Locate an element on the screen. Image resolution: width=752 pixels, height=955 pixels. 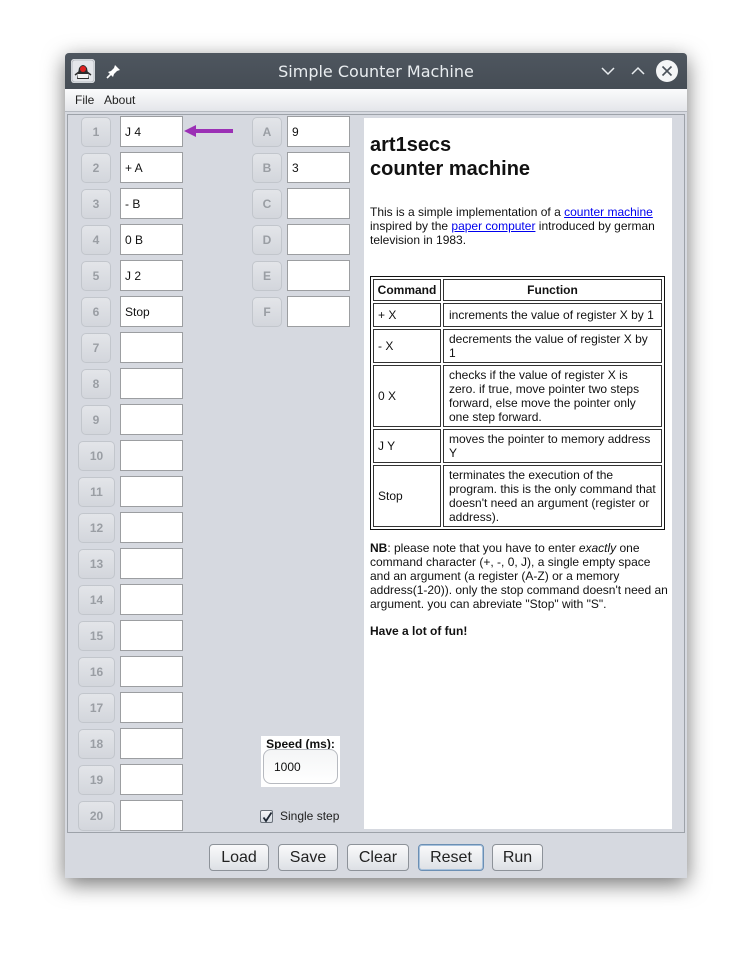
command-cell: + X is located at coordinates (407, 315).